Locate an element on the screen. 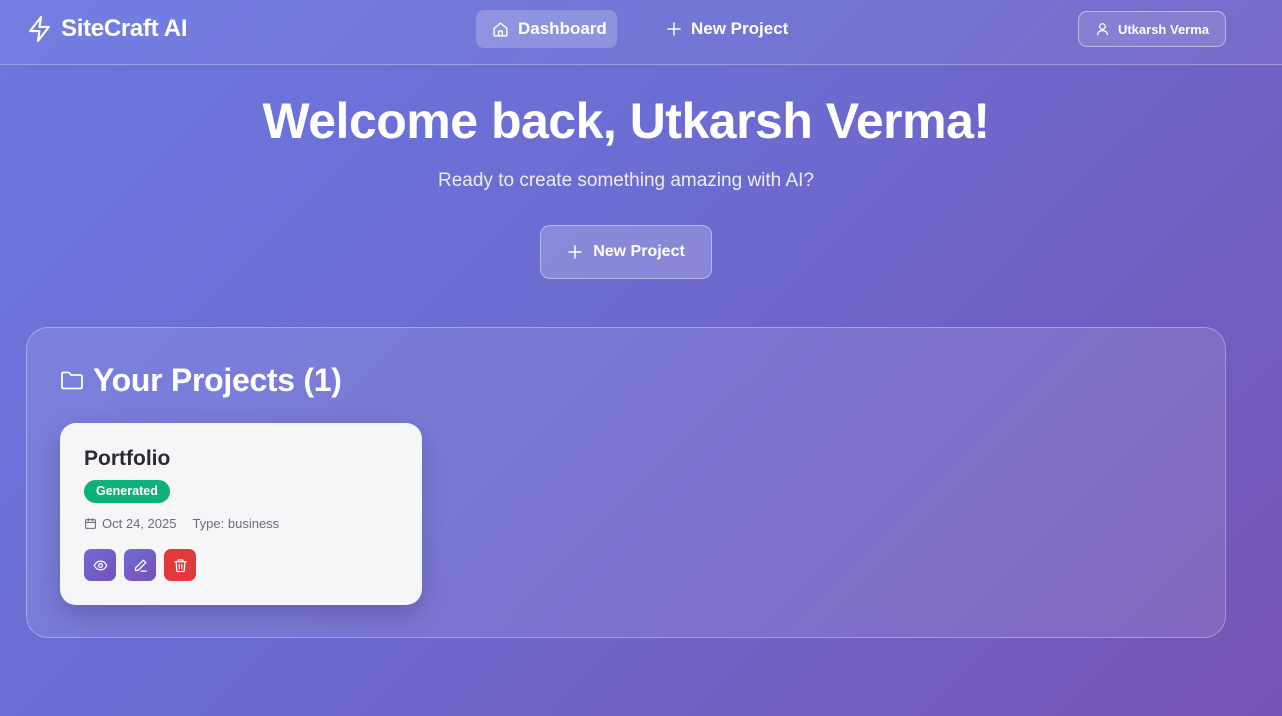 Image resolution: width=1282 pixels, height=716 pixels. project-actions is located at coordinates (140, 565).